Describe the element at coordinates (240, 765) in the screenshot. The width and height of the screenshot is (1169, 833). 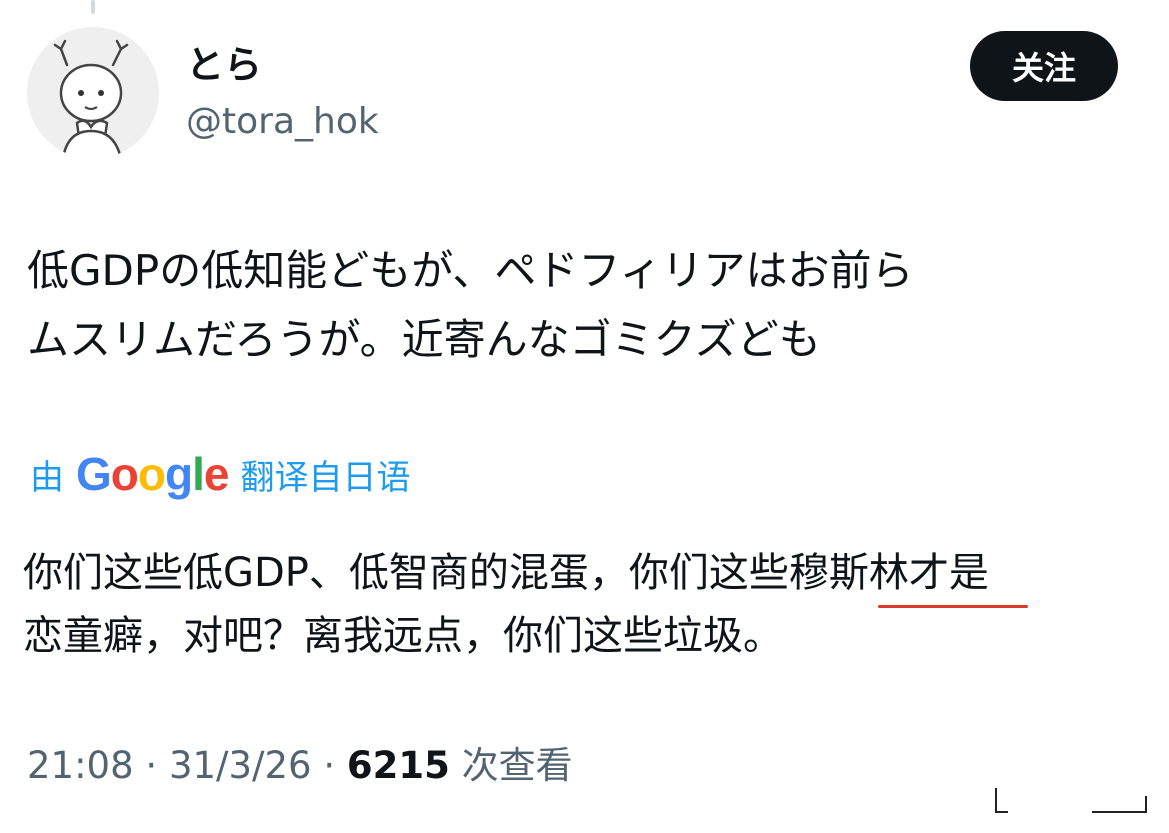
I see `tweet-date: 31/3/26` at that location.